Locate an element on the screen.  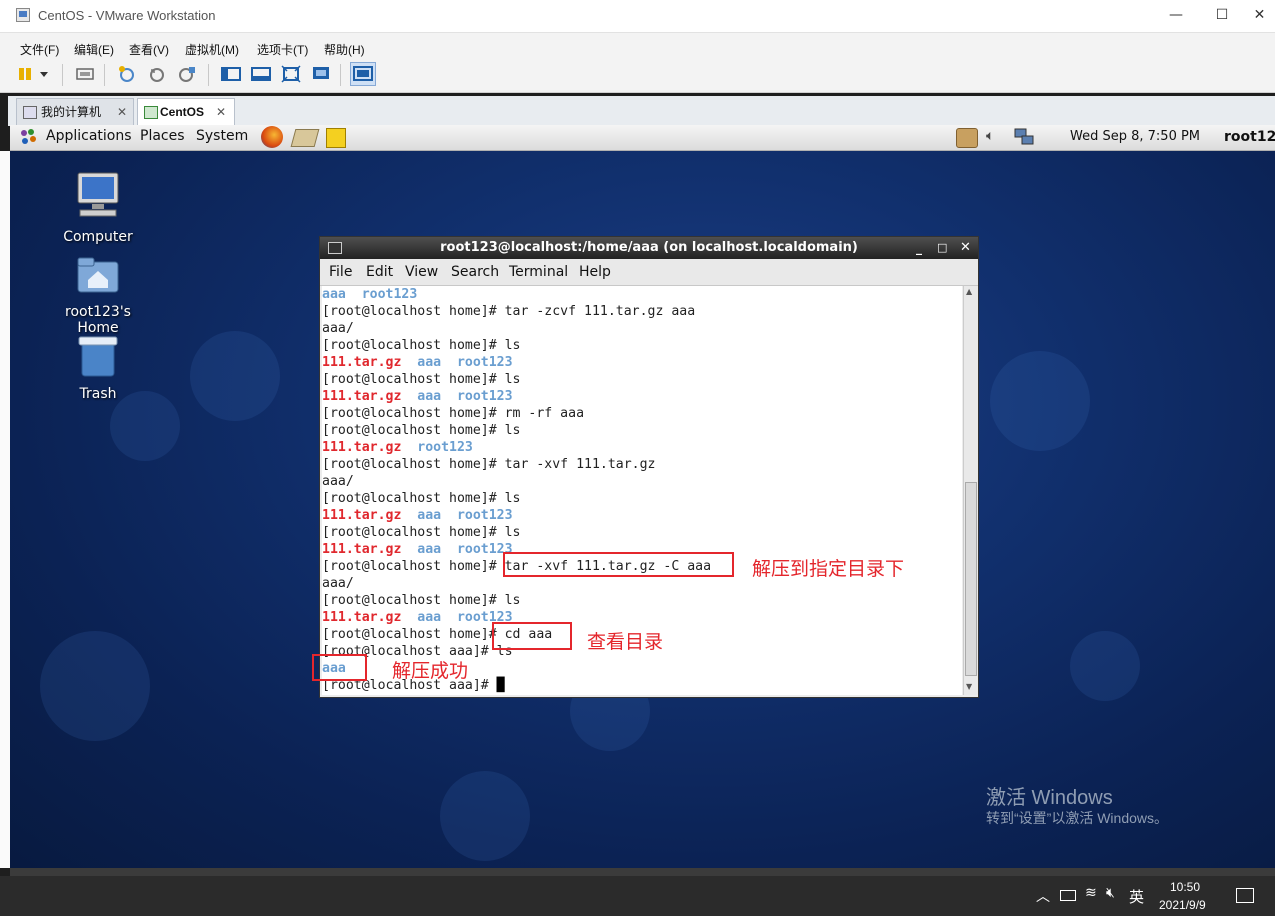
menu-file: 文件(F) is located at coordinates (39, 49).